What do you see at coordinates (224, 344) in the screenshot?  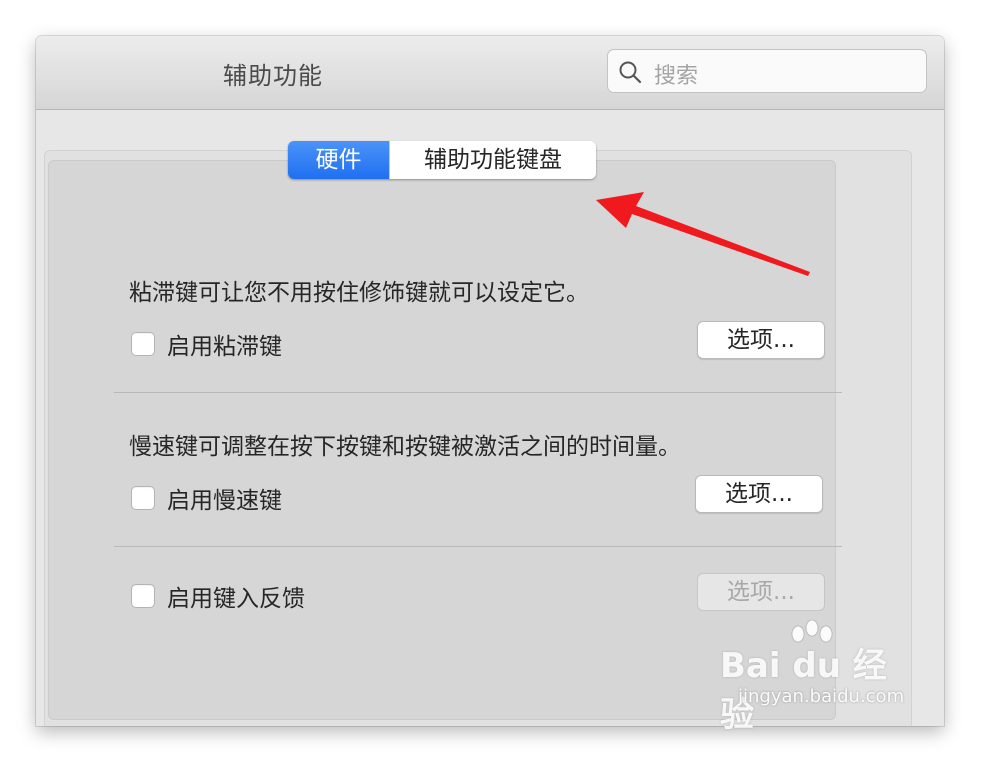 I see `sticky-keys-label: 启用粘滞键` at bounding box center [224, 344].